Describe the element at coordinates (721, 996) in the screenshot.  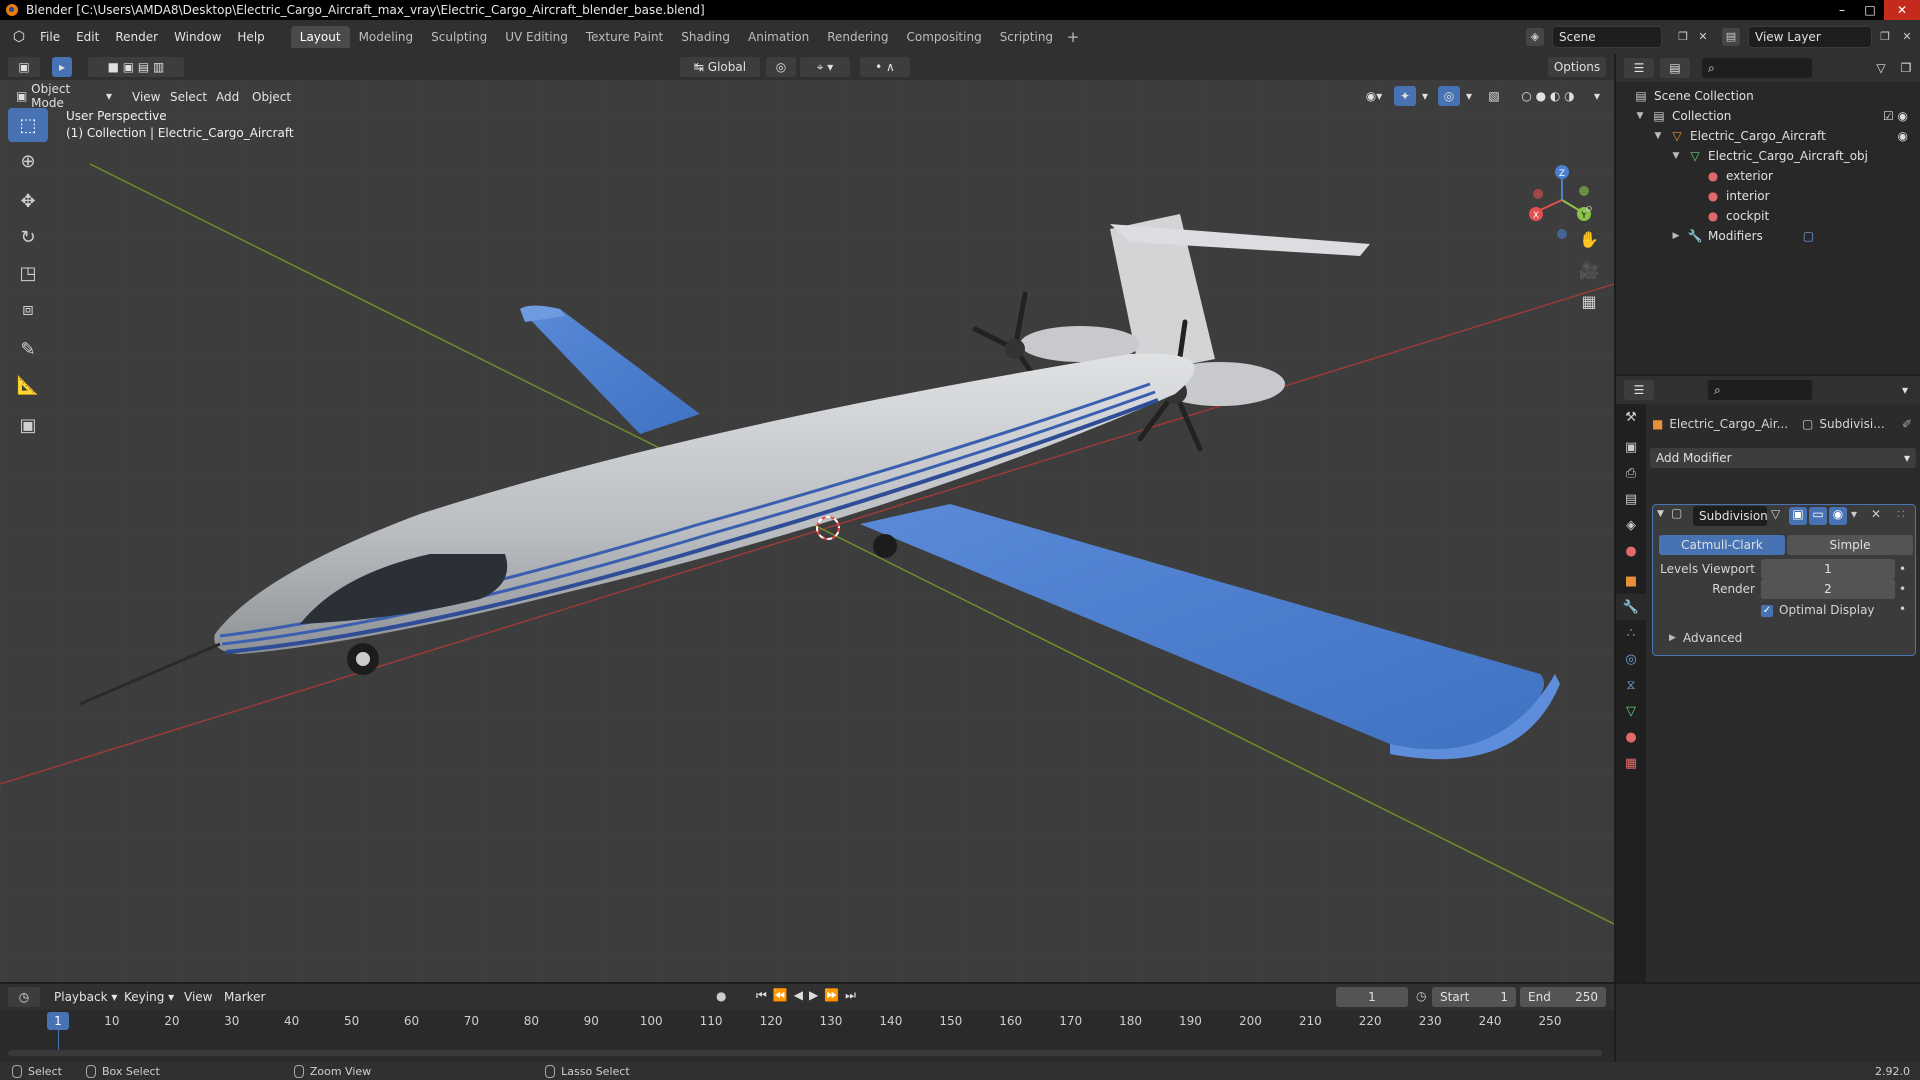
I see `record-keyframe-icon: ●` at that location.